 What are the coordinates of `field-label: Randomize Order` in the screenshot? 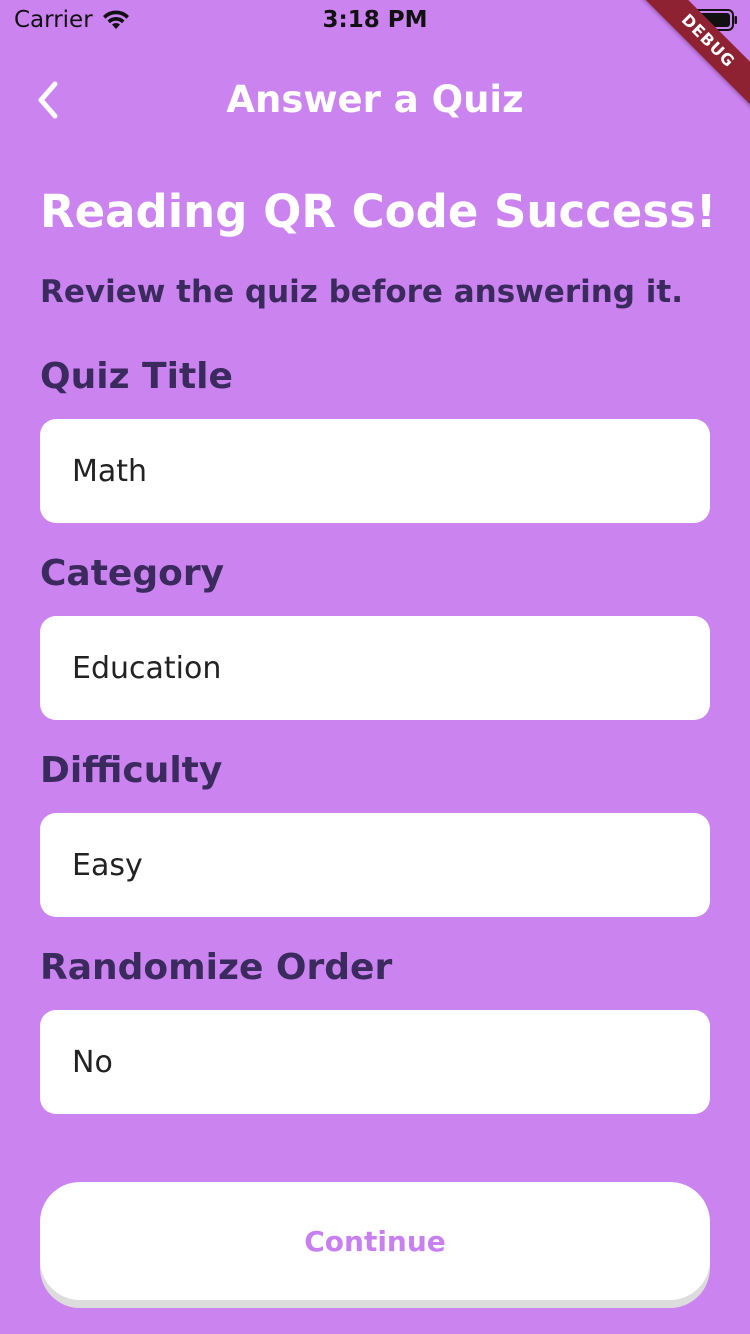 It's located at (216, 967).